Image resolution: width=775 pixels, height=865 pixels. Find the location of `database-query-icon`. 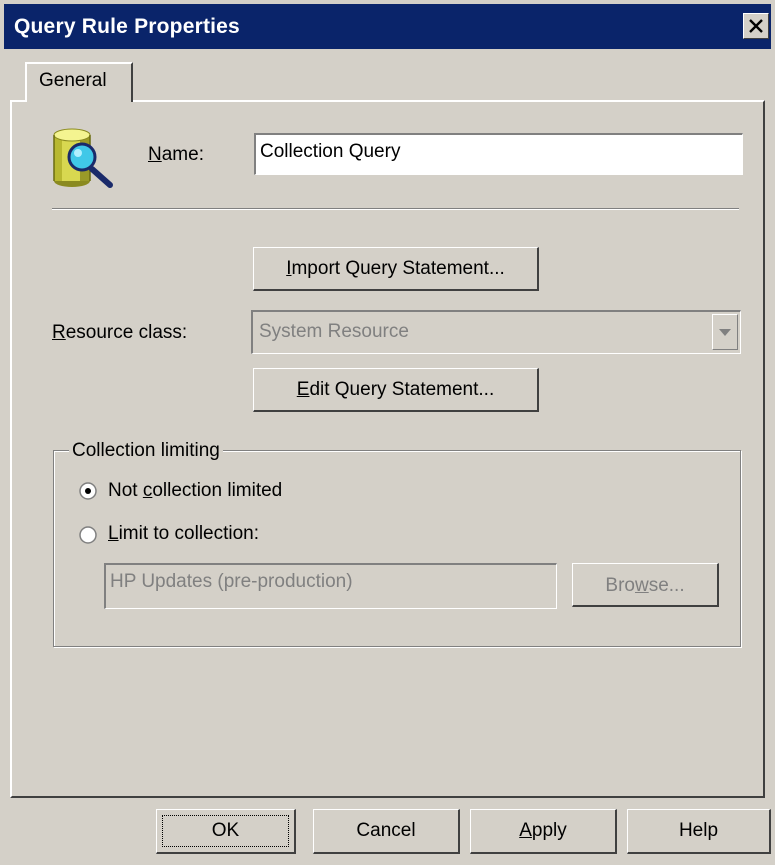

database-query-icon is located at coordinates (83, 158).